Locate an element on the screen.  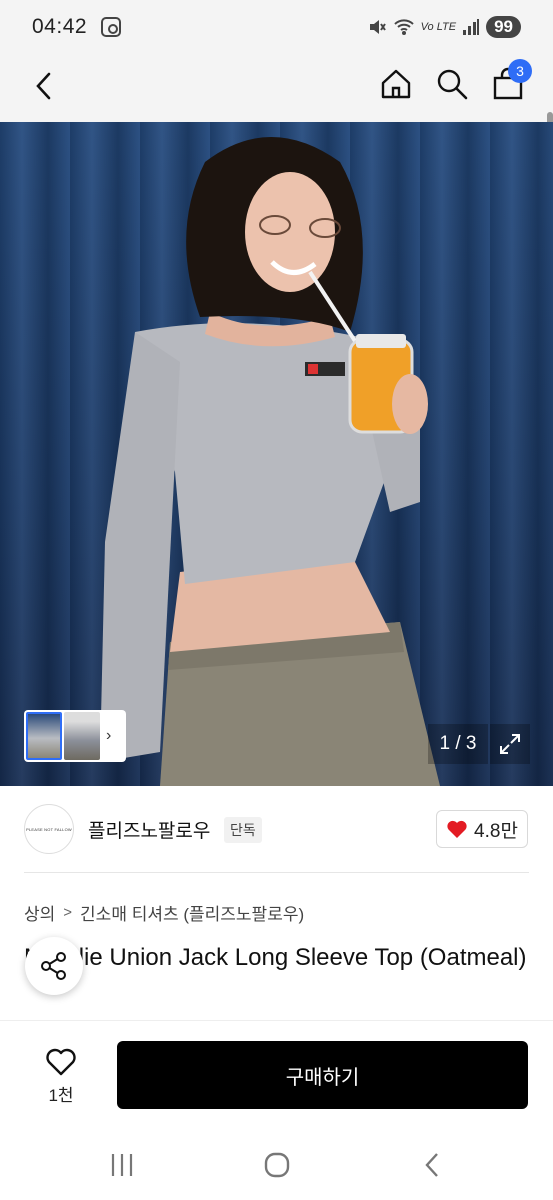
system-back-icon is located at coordinates (431, 1165).